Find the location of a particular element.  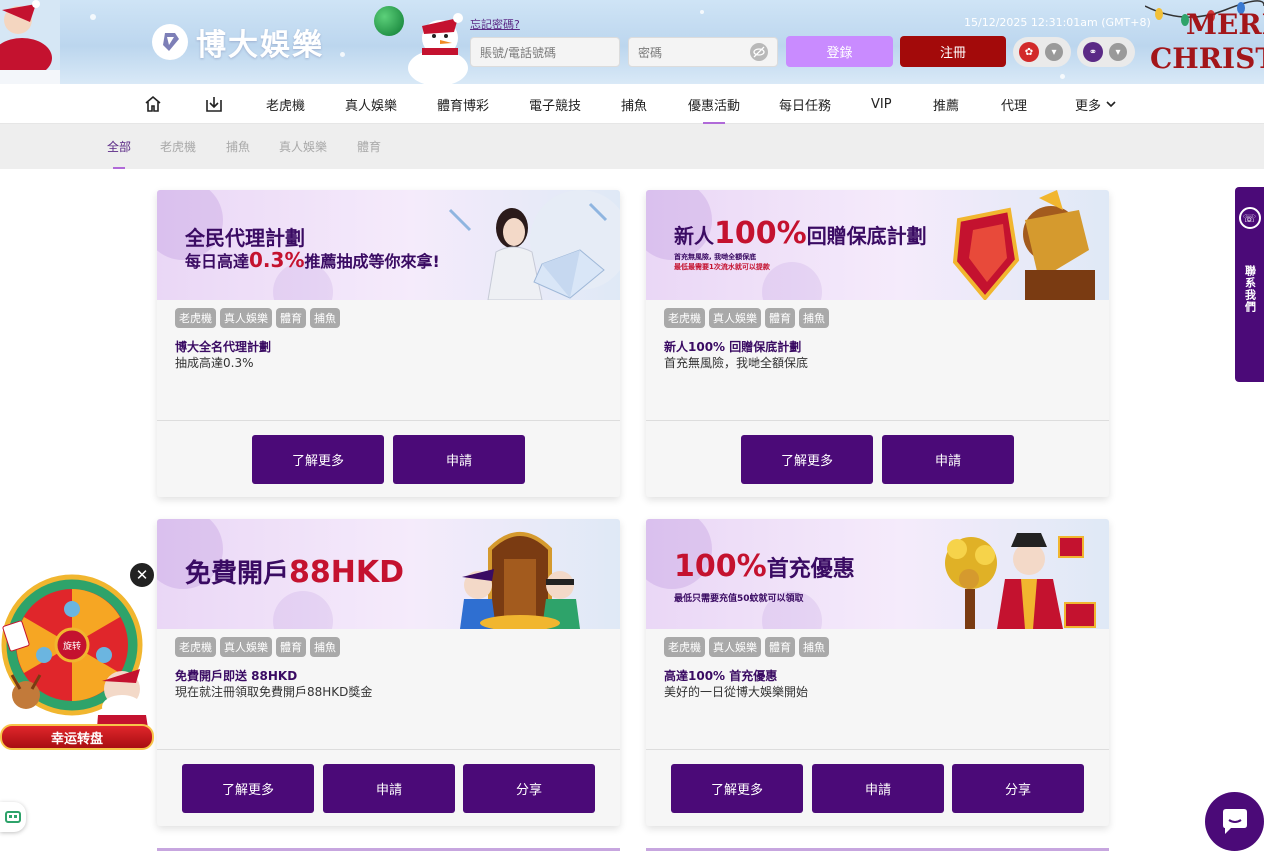

logo-icon is located at coordinates (170, 42).